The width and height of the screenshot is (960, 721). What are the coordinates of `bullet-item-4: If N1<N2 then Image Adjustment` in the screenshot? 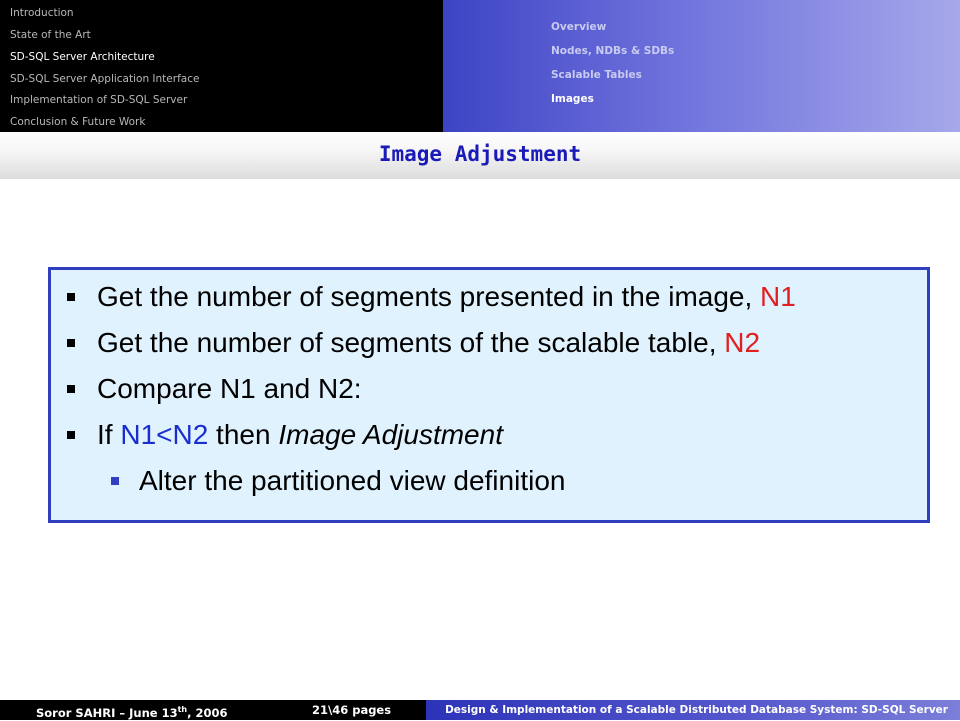 It's located at (285, 435).